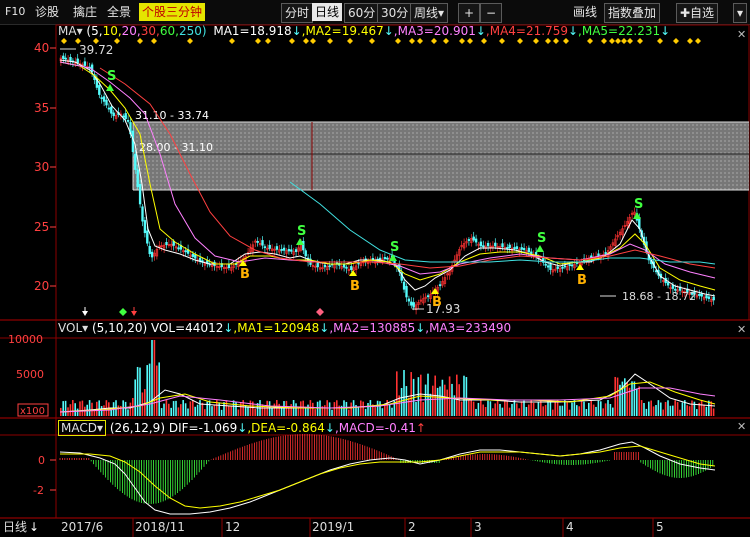  Describe the element at coordinates (632, 13) in the screenshot. I see `index-overlay-button: 指数叠加` at that location.